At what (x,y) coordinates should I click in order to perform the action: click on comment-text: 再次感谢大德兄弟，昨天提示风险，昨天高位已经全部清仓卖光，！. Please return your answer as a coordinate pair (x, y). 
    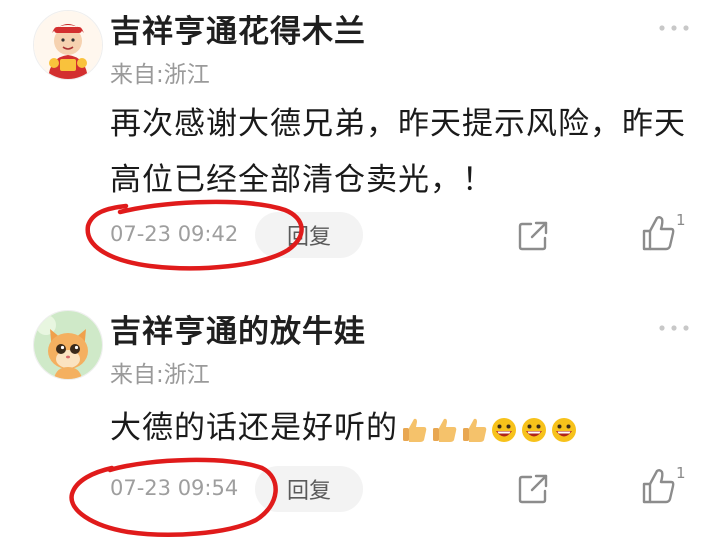
    Looking at the image, I should click on (398, 152).